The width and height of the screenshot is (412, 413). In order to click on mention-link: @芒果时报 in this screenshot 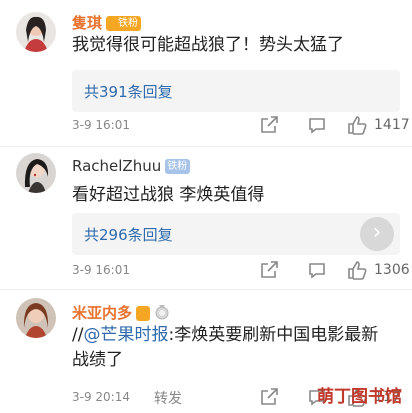, I will do `click(125, 335)`.